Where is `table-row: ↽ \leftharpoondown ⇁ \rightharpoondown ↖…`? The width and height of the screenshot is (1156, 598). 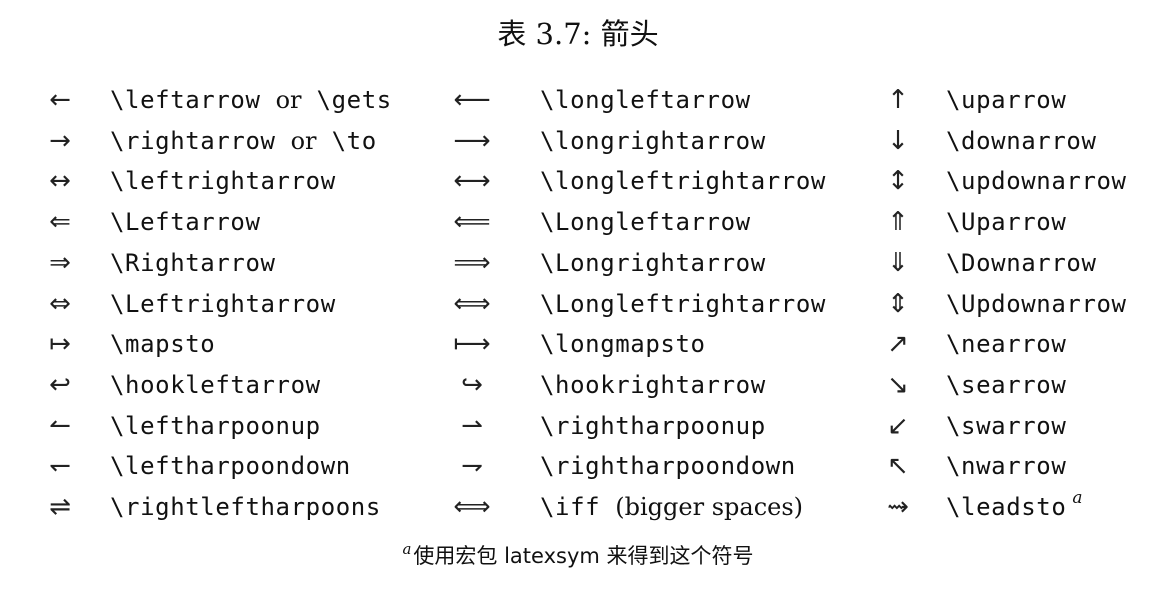
table-row: ↽ \leftharpoondown ⇁ \rightharpoondown ↖… is located at coordinates (578, 466).